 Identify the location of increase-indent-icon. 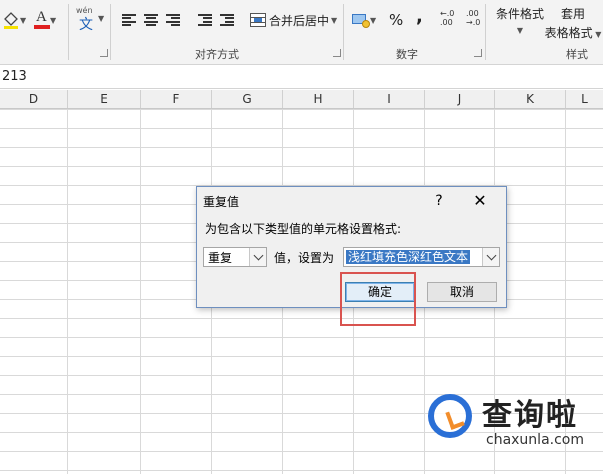
(227, 20).